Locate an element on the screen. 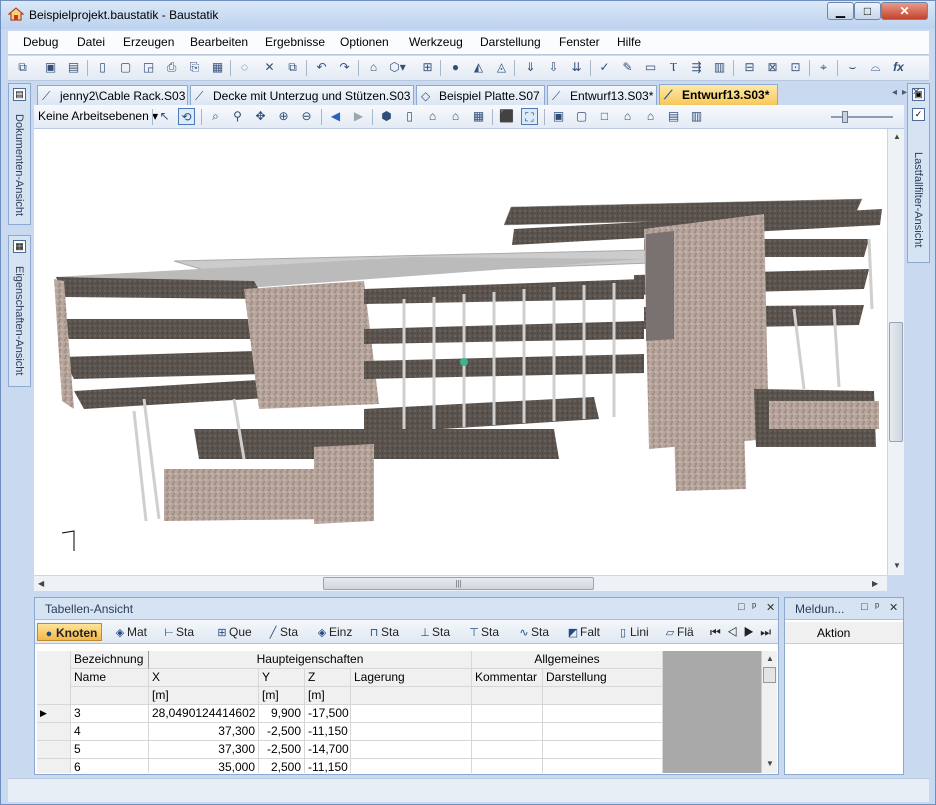 This screenshot has width=936, height=805. prev-icon: ◁ is located at coordinates (735, 632).